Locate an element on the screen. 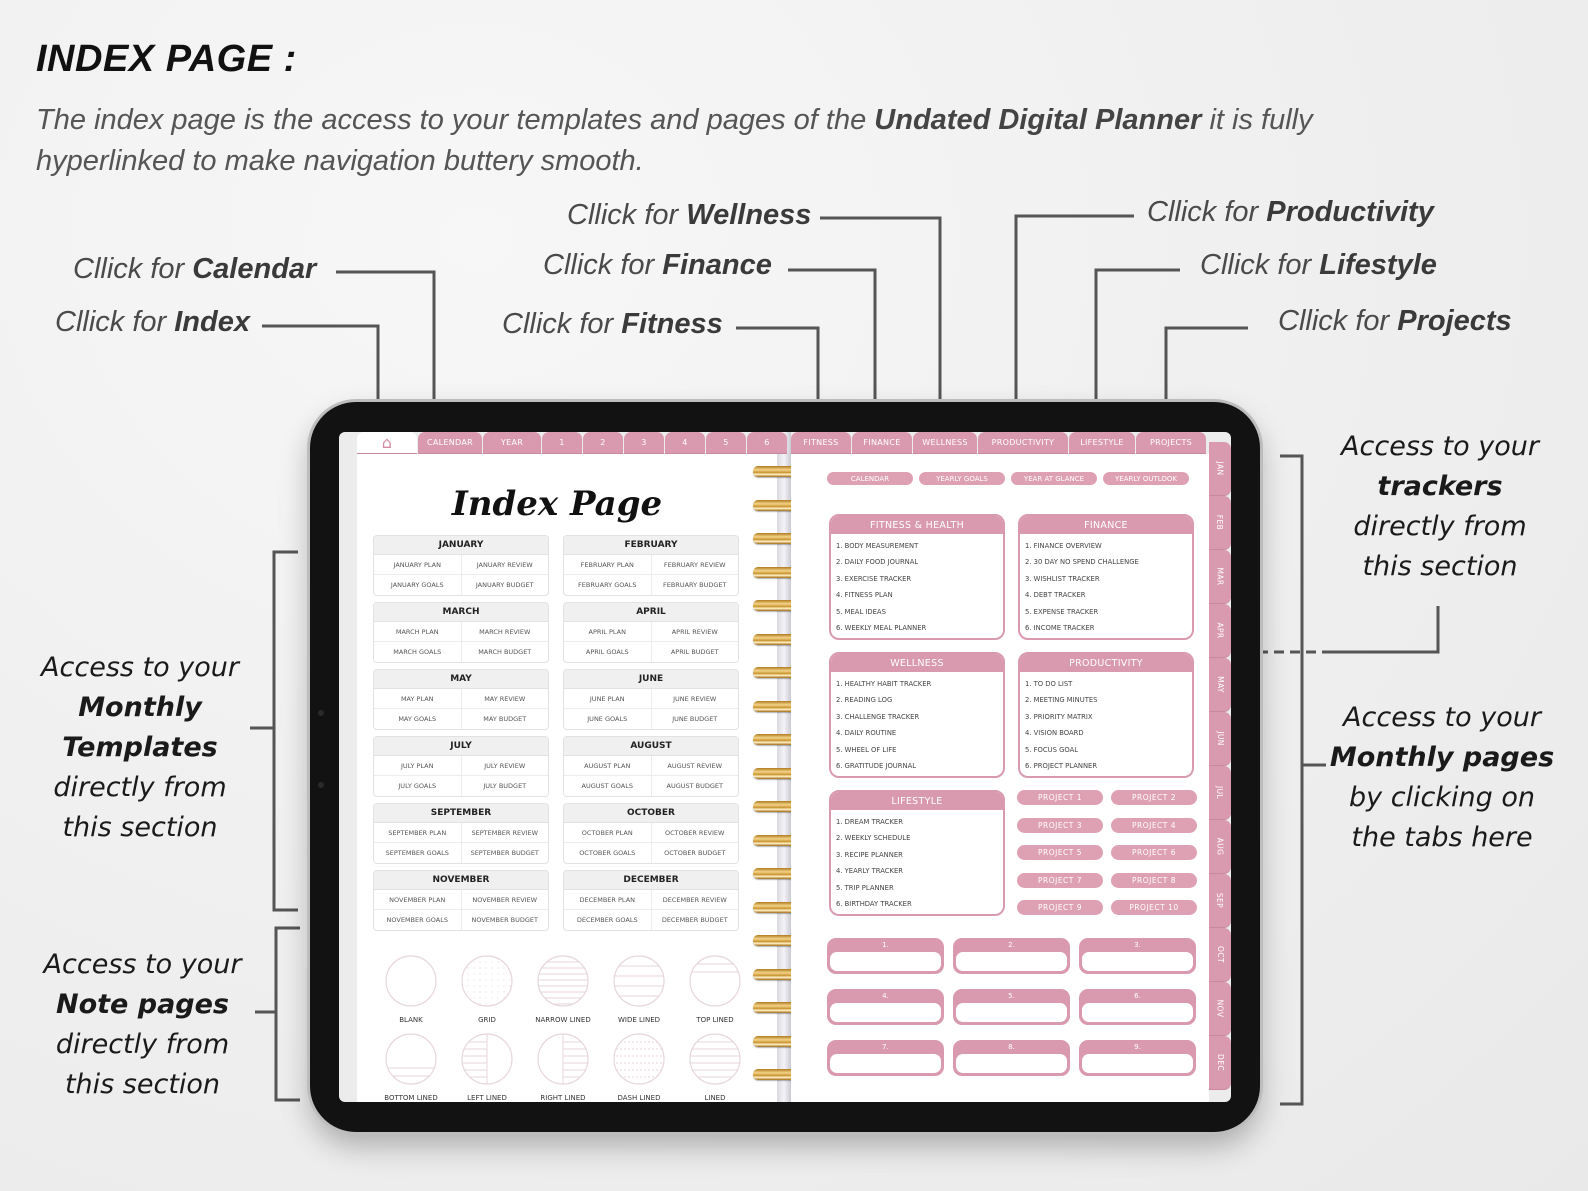  tracker-title: LIFESTYLE is located at coordinates (917, 801).